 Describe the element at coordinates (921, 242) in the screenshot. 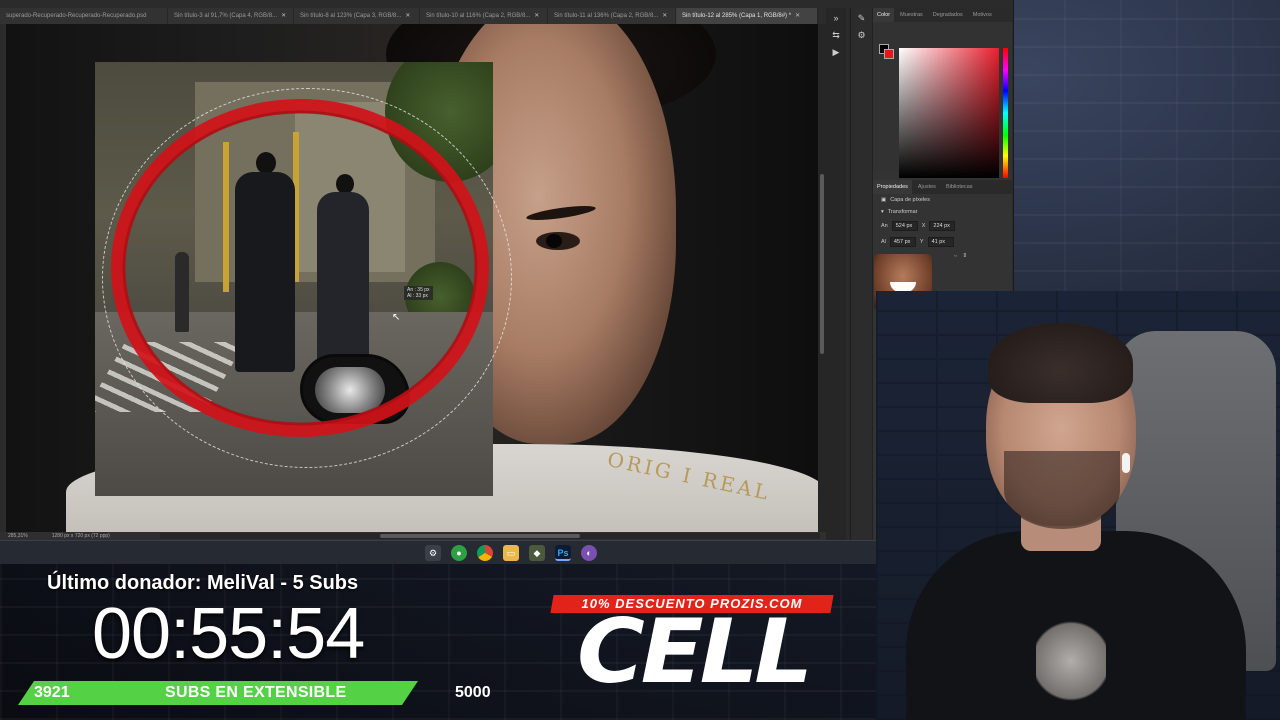

I see `y-label: Y` at that location.